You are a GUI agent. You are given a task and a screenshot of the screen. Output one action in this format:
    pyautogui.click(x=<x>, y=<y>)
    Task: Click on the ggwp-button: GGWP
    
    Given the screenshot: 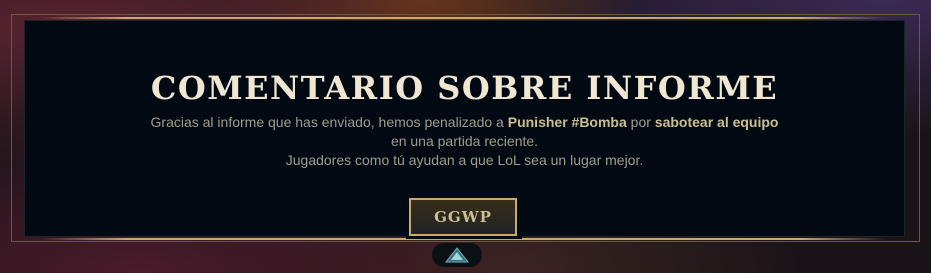 What is the action you would take?
    pyautogui.click(x=463, y=217)
    